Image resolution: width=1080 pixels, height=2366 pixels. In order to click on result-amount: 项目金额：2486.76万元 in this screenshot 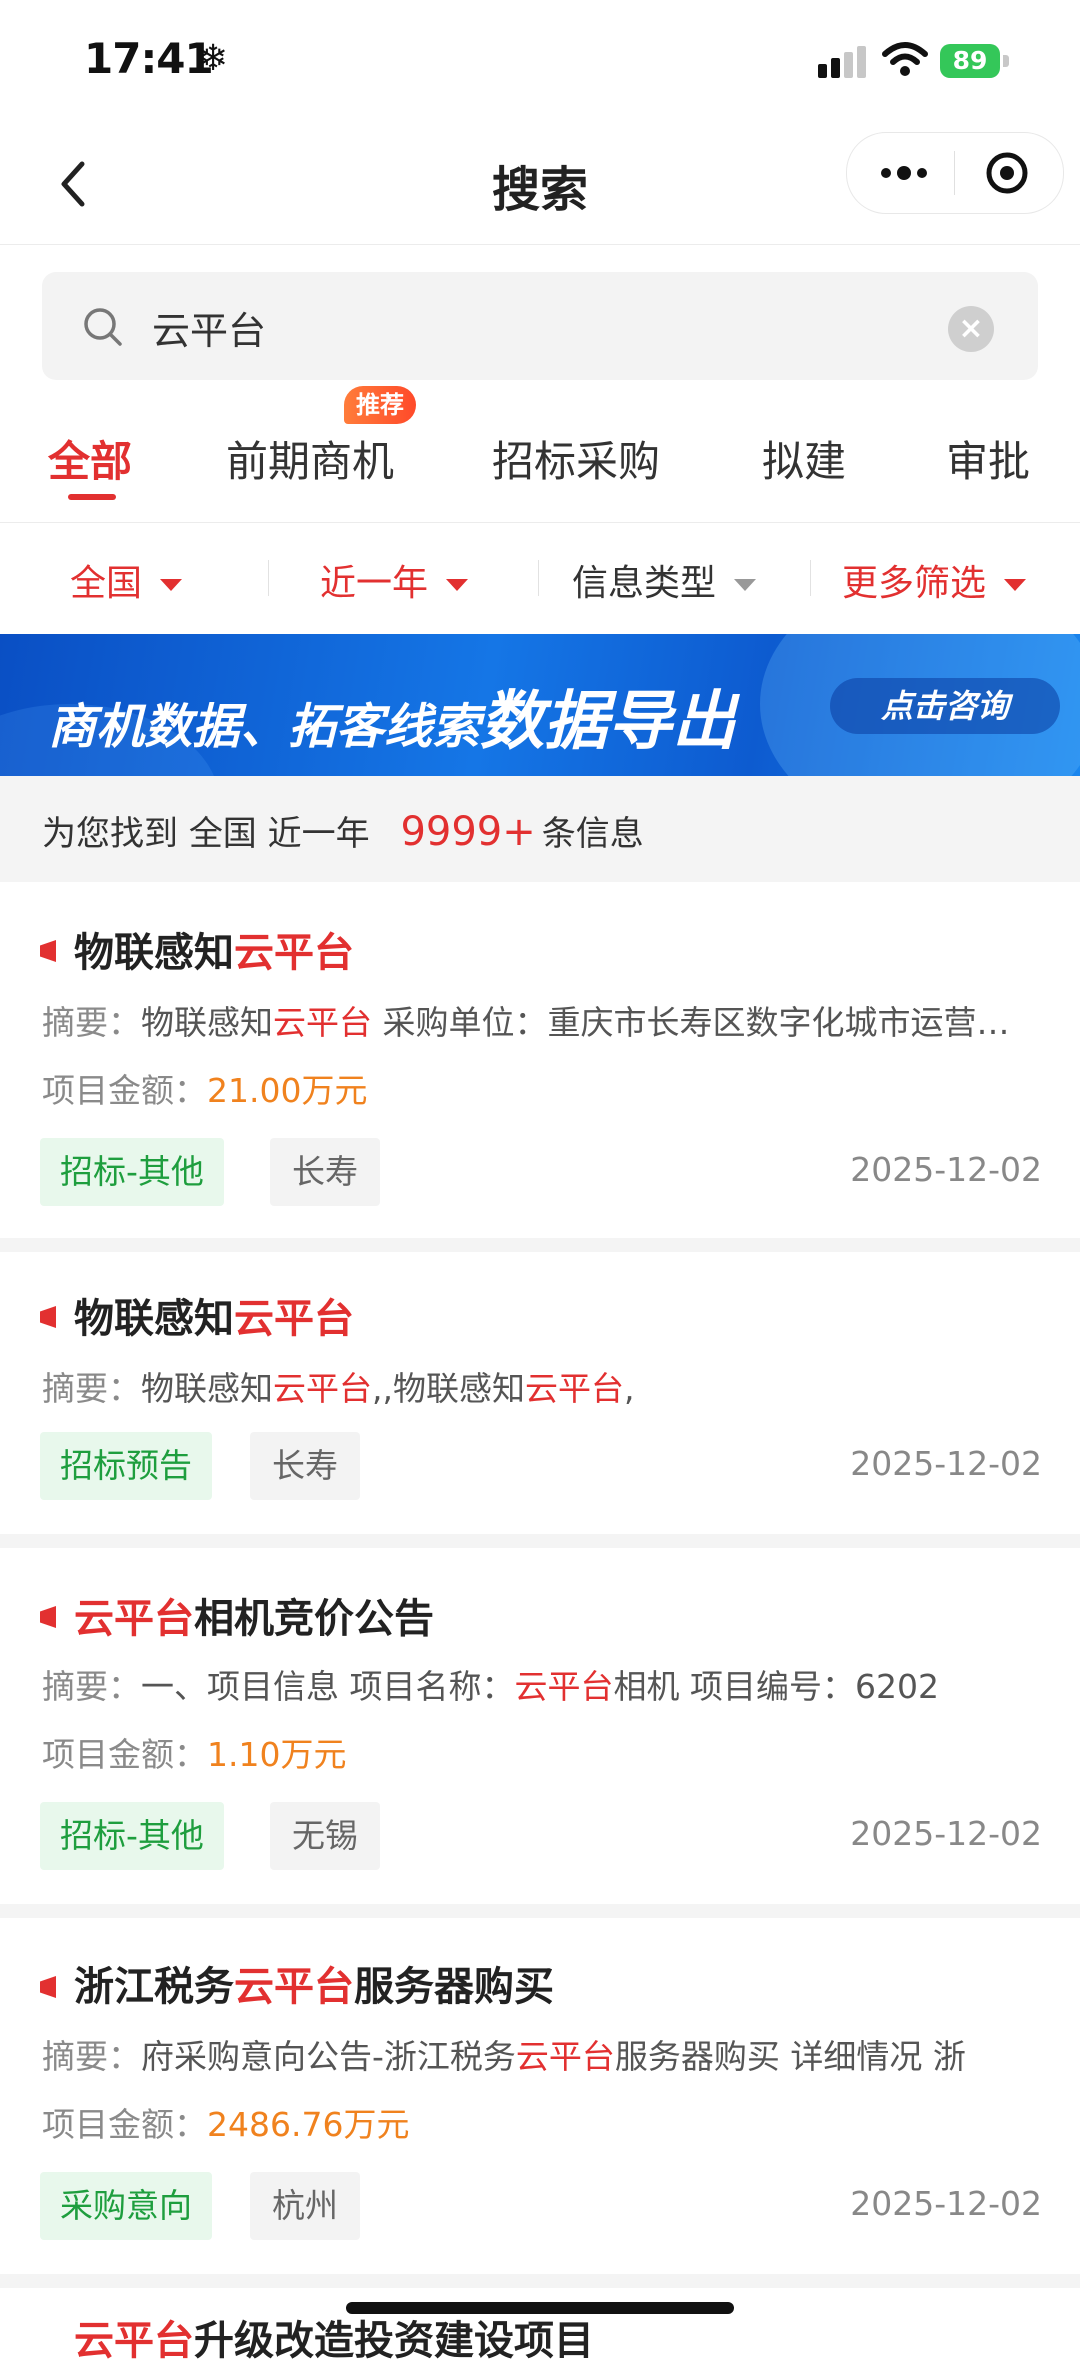, I will do `click(226, 2124)`.